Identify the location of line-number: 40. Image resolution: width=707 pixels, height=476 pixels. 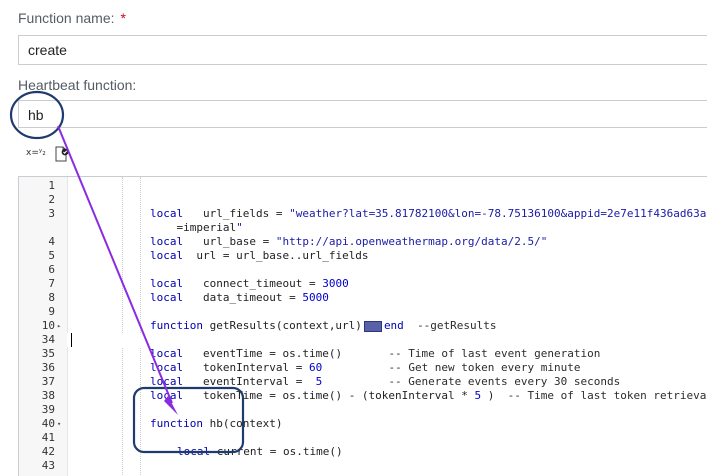
(48, 423).